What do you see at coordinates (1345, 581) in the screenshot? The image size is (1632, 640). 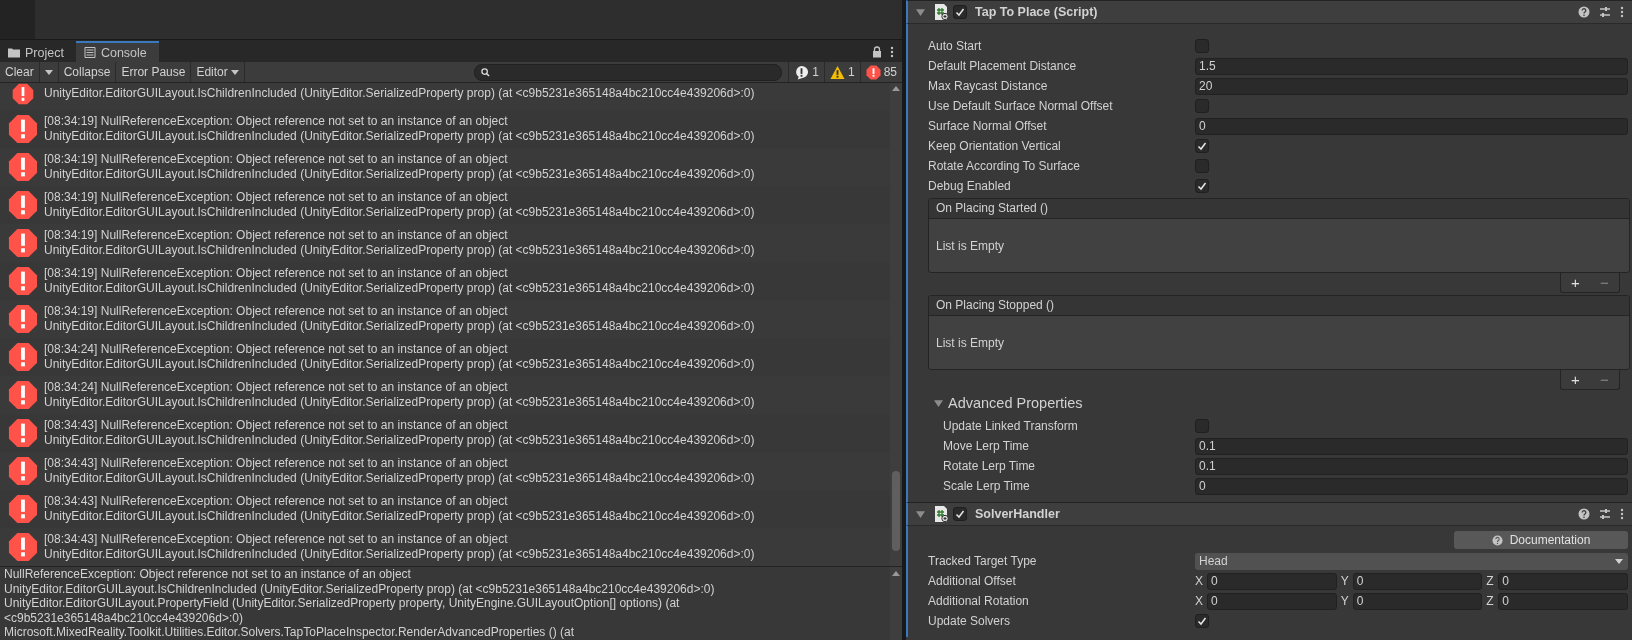 I see `axis-label: Y` at bounding box center [1345, 581].